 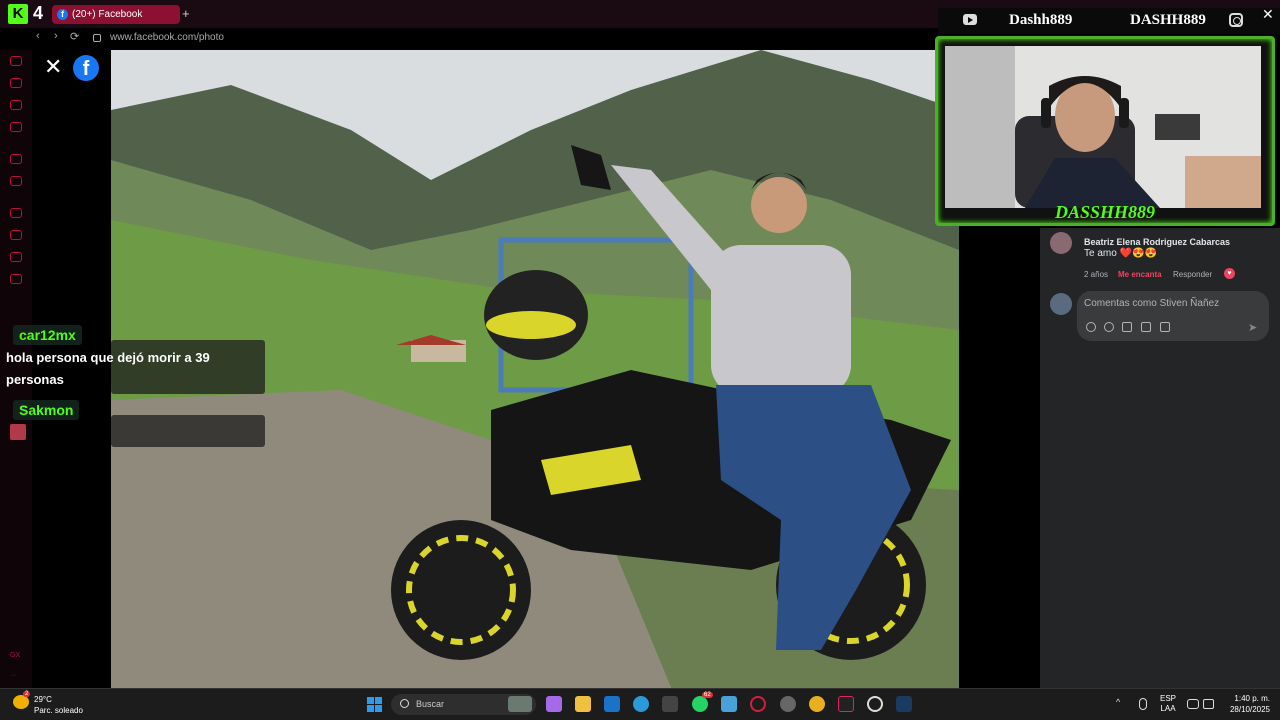 I want to click on file-explorer-icon, so click(x=583, y=704).